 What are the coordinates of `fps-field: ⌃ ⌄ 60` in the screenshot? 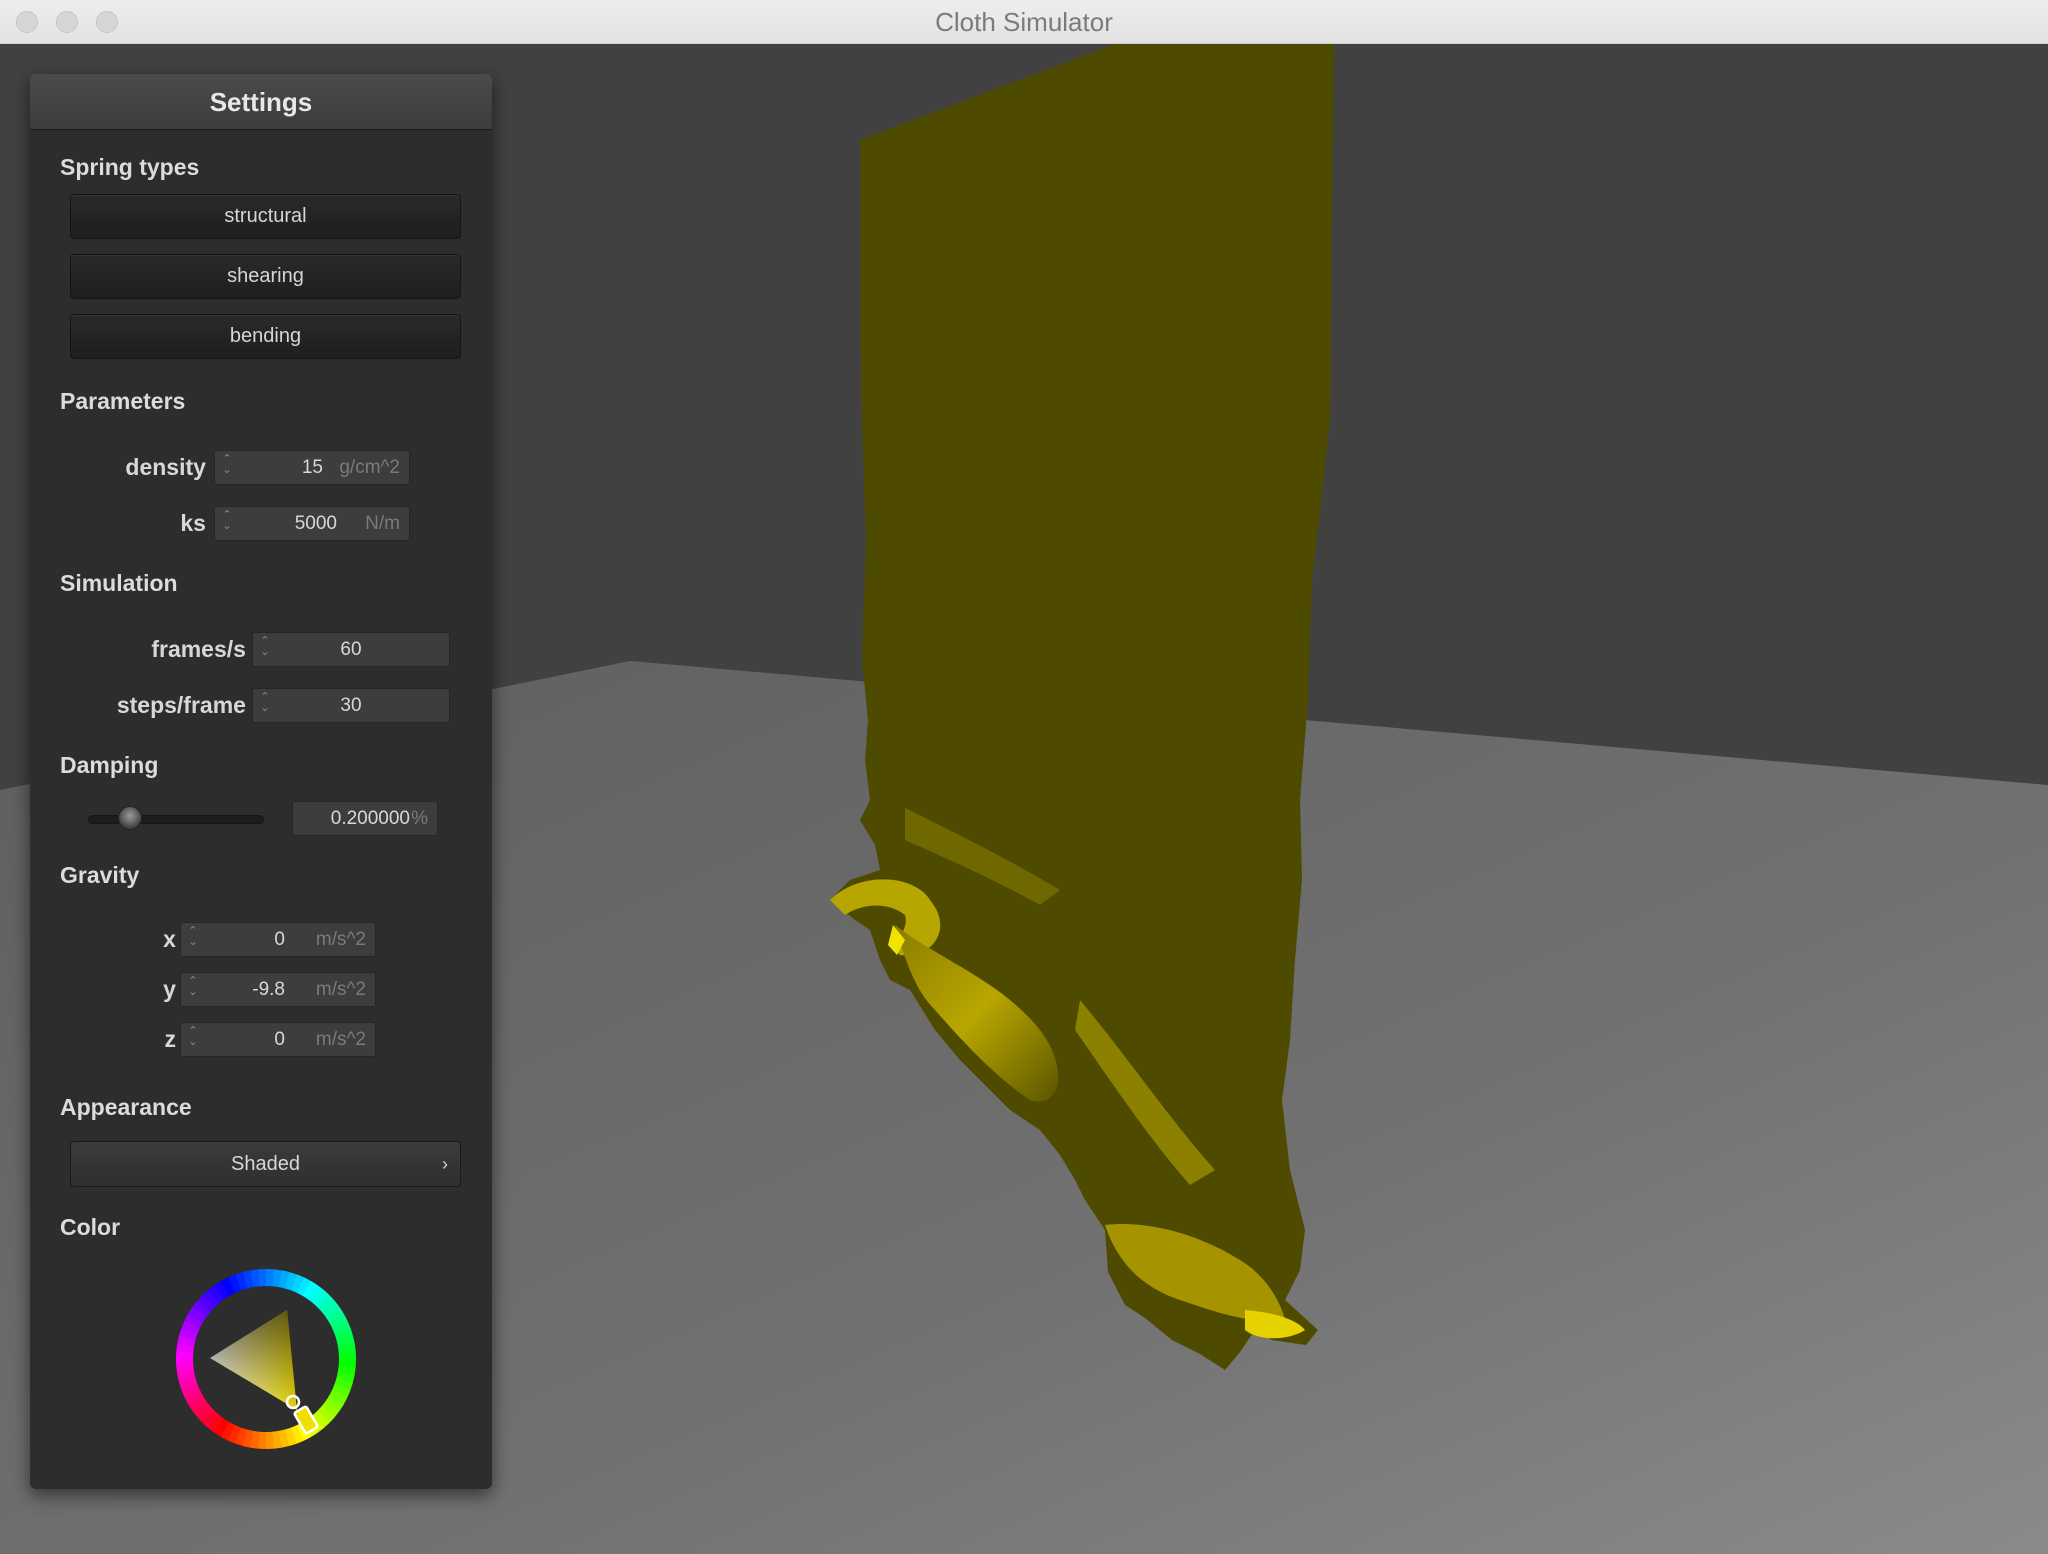 It's located at (351, 649).